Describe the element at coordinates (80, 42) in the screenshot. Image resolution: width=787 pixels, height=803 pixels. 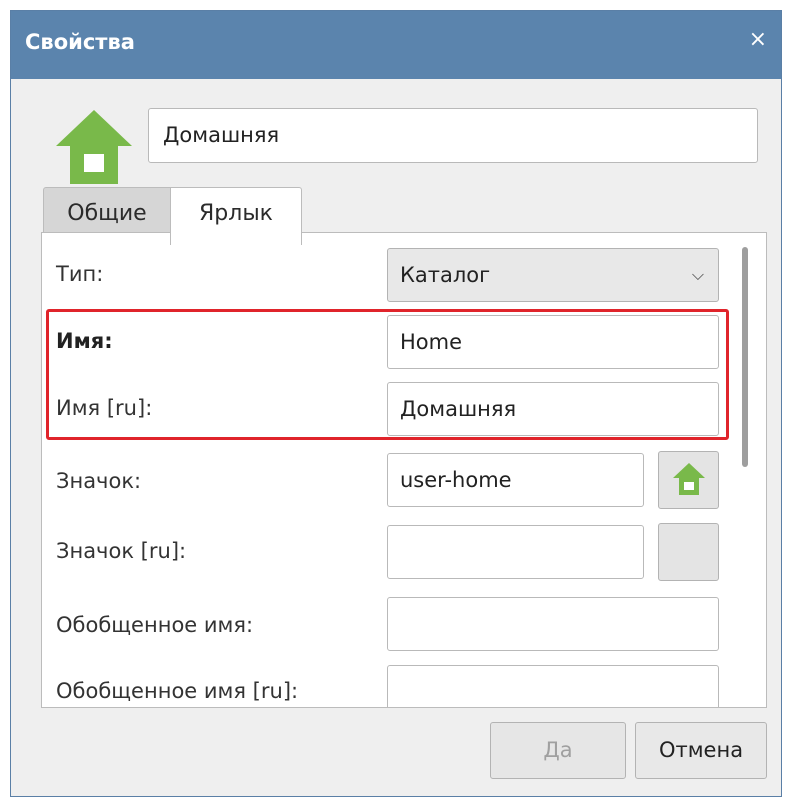
I see `window-title: Свойства` at that location.